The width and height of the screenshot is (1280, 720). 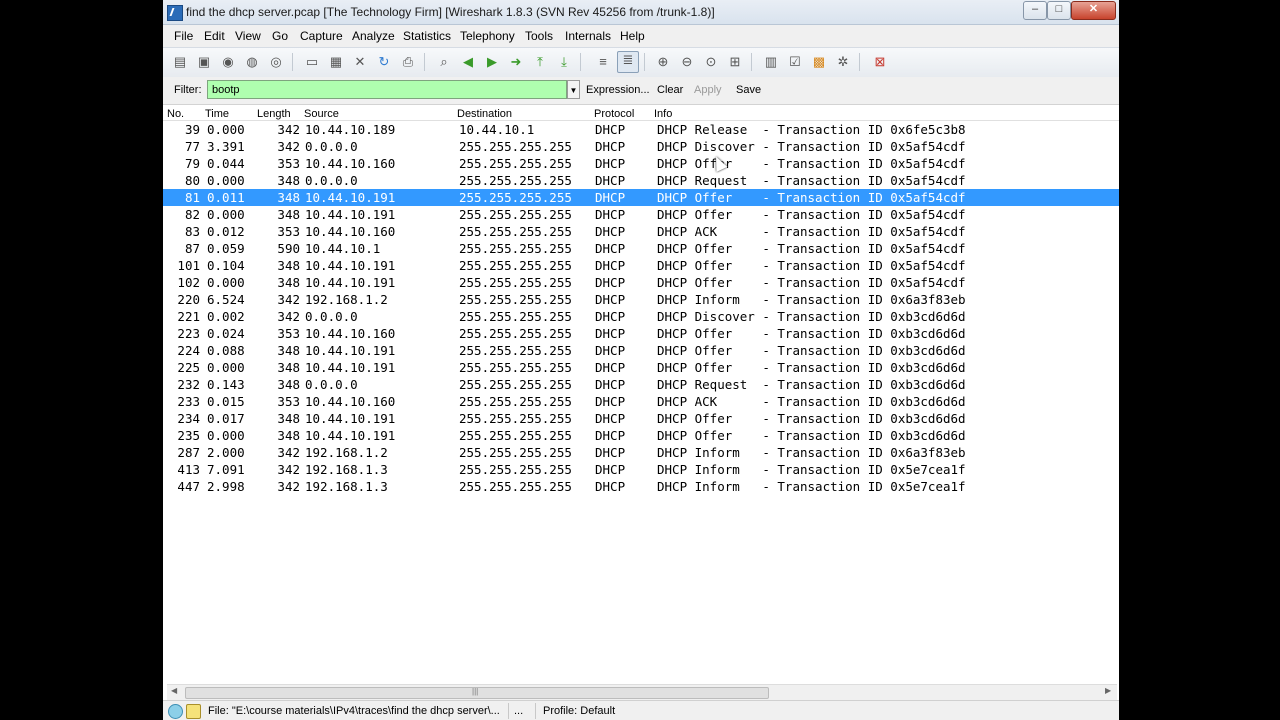 I want to click on go-to-packet-icon: ➜, so click(x=516, y=62).